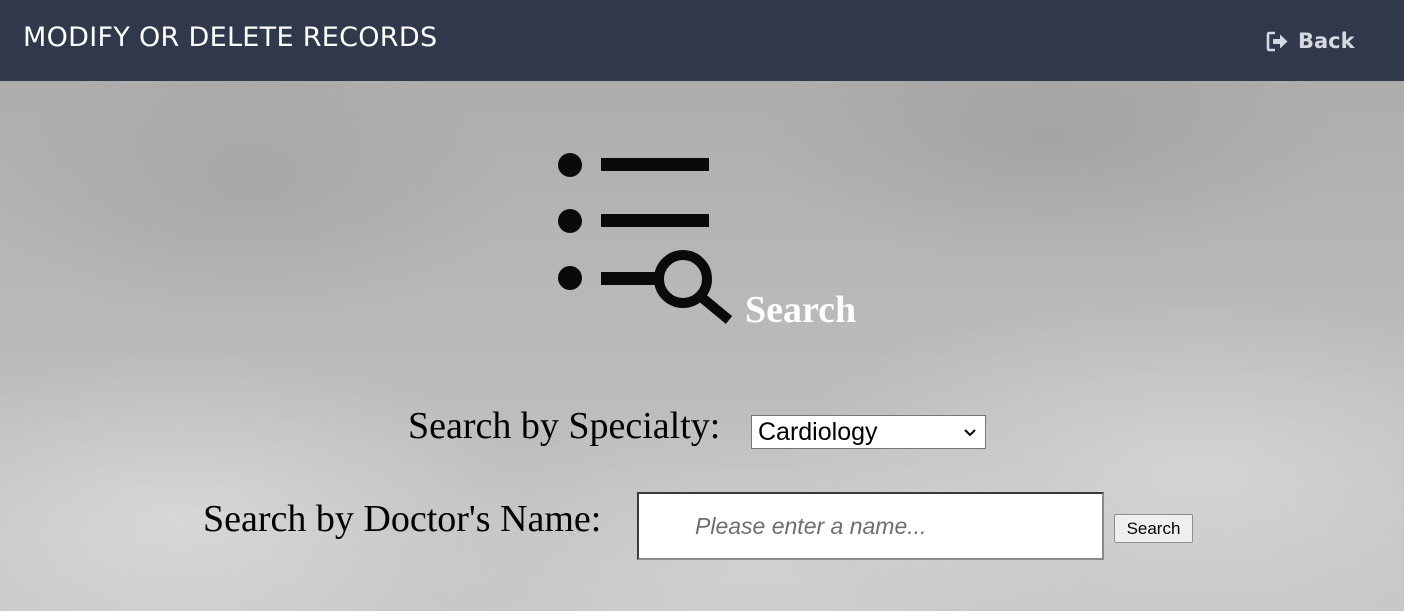 The height and width of the screenshot is (611, 1404). Describe the element at coordinates (970, 432) in the screenshot. I see `chevron-down-icon` at that location.